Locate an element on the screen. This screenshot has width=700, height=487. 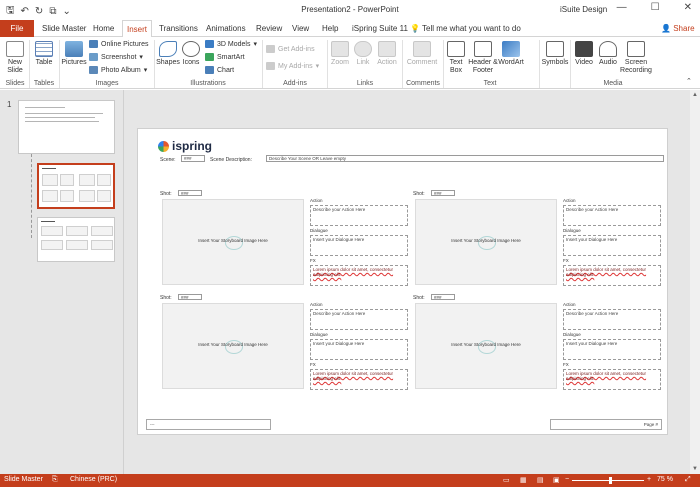
wordart-button: WordArt is located at coordinates (511, 54).